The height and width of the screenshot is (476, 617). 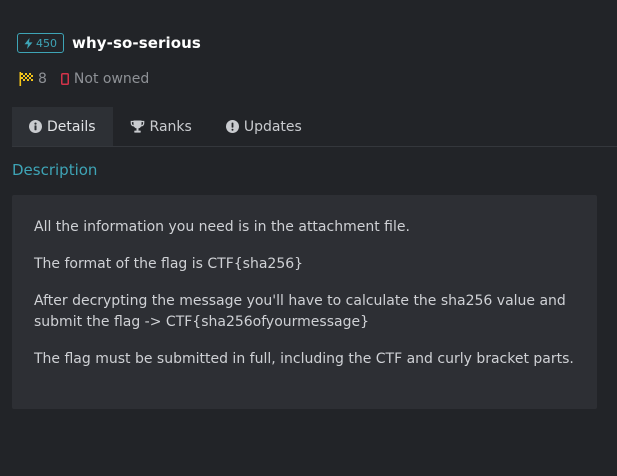 I want to click on points-value: 450, so click(x=46, y=43).